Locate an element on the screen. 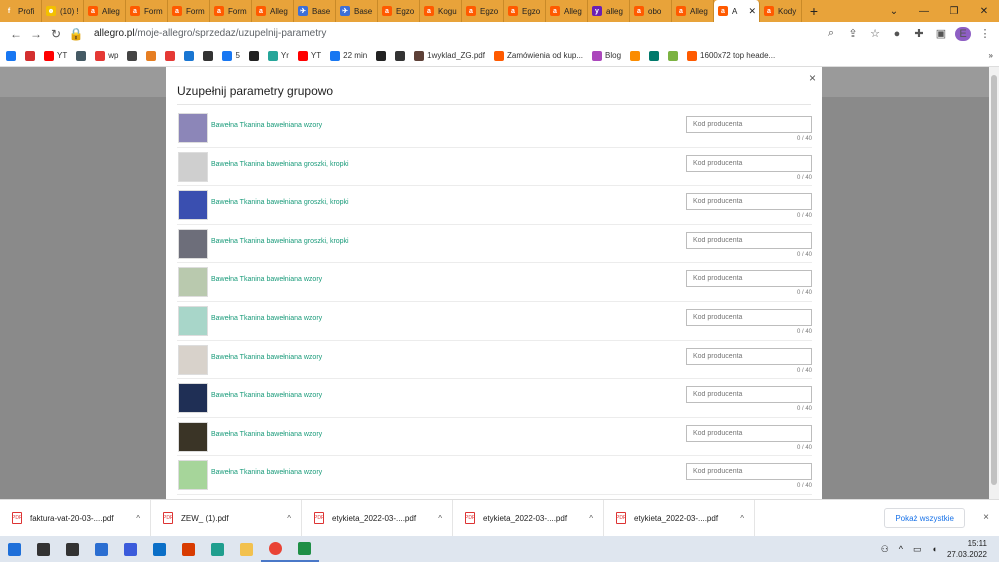  app-m-icon is located at coordinates (130, 549).